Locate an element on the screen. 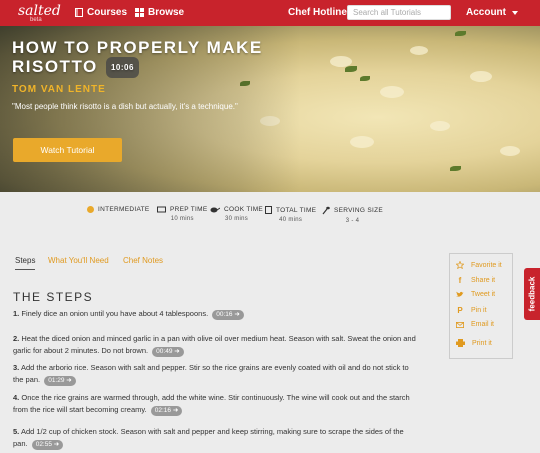  grid-icon is located at coordinates (139, 12).